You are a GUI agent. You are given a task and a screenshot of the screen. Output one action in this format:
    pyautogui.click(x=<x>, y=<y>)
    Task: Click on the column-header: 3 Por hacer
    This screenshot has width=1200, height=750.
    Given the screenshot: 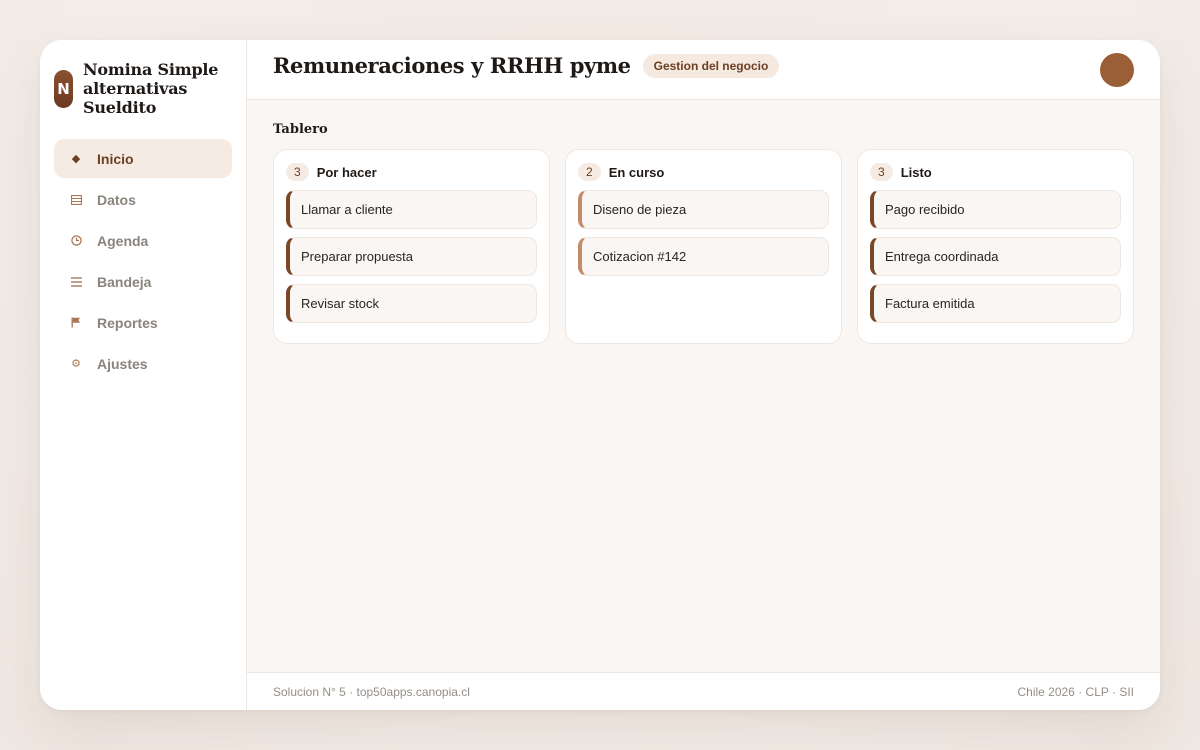 What is the action you would take?
    pyautogui.click(x=411, y=172)
    